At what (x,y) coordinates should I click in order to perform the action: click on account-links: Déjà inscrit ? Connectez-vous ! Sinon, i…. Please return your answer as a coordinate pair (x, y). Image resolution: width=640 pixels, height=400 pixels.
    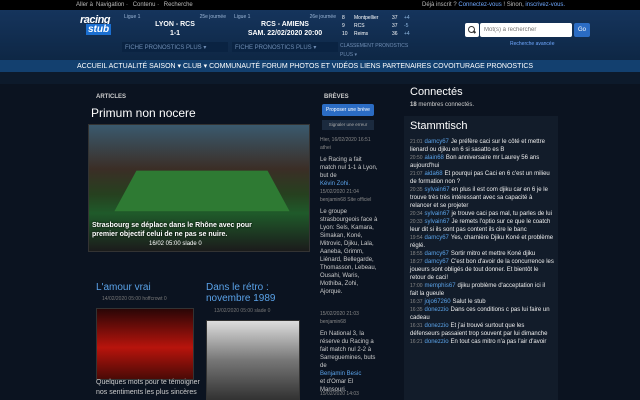
    Looking at the image, I should click on (494, 5).